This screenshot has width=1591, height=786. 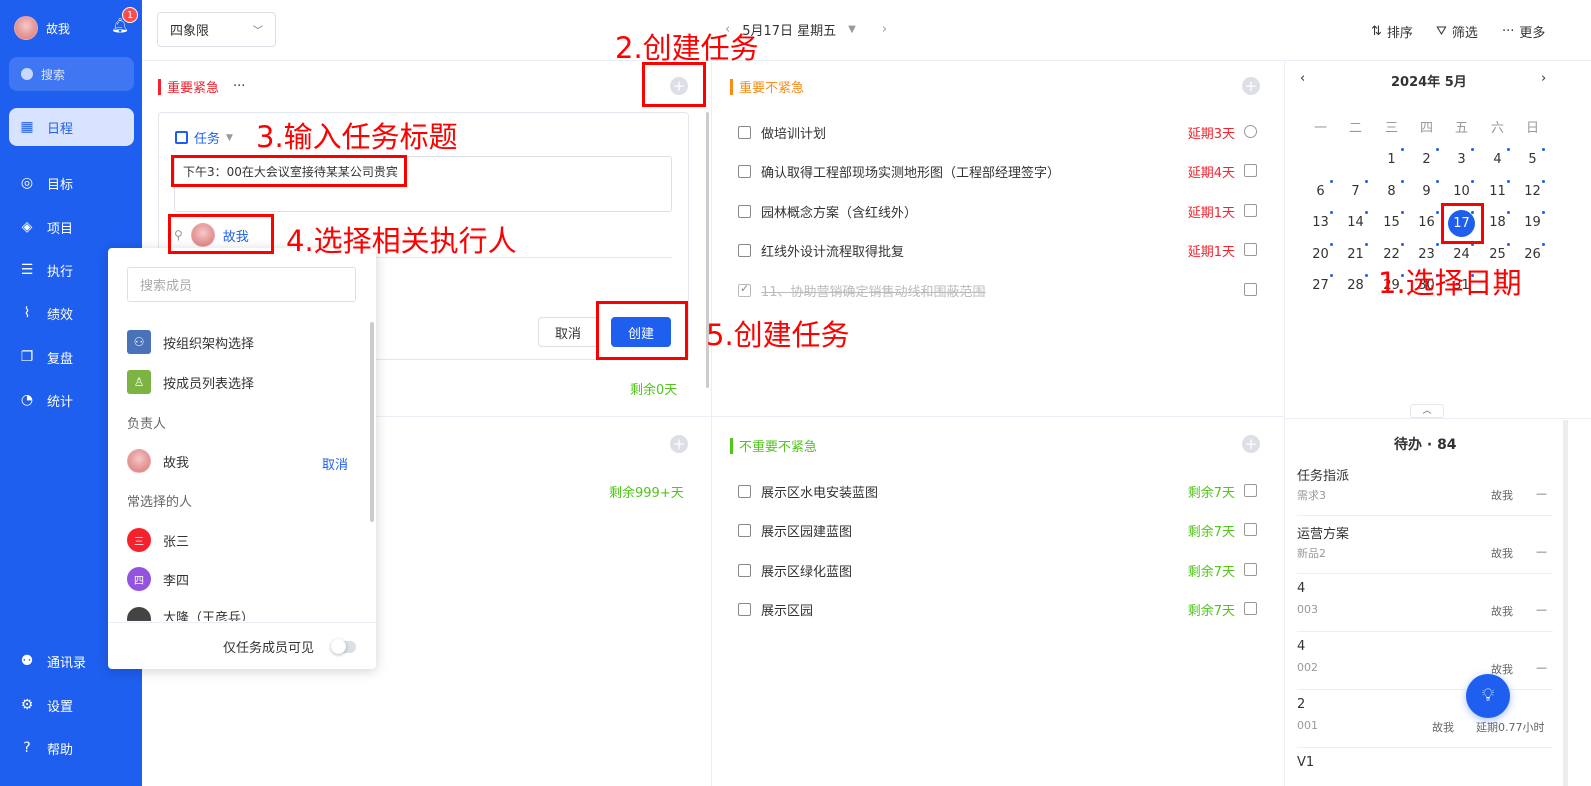 I want to click on sort-button: ⇅ 排序, so click(x=1392, y=31).